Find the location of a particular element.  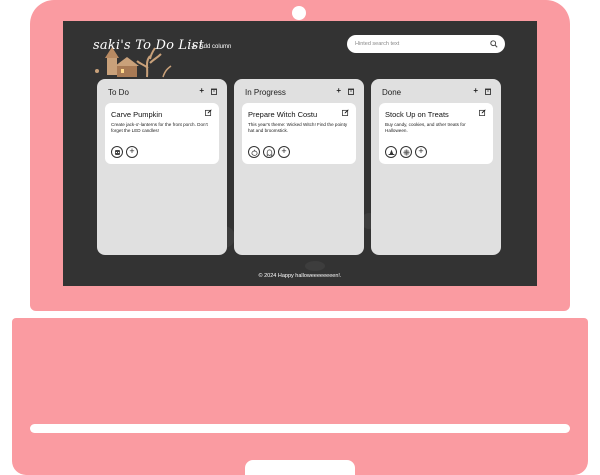

keyboard-slot is located at coordinates (300, 428).